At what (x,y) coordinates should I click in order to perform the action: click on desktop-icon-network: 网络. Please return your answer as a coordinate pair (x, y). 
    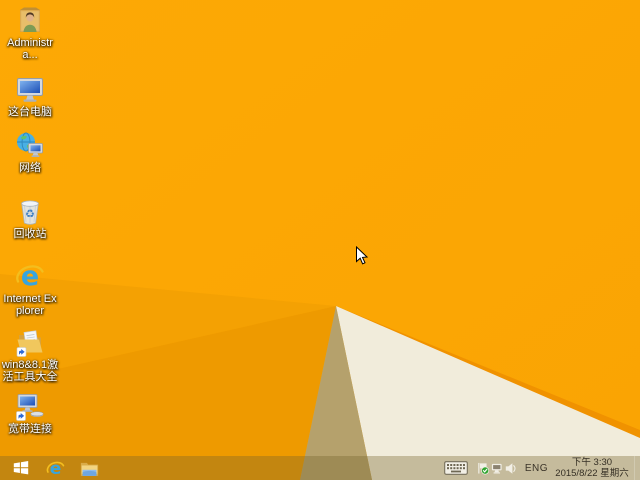
    Looking at the image, I should click on (30, 152).